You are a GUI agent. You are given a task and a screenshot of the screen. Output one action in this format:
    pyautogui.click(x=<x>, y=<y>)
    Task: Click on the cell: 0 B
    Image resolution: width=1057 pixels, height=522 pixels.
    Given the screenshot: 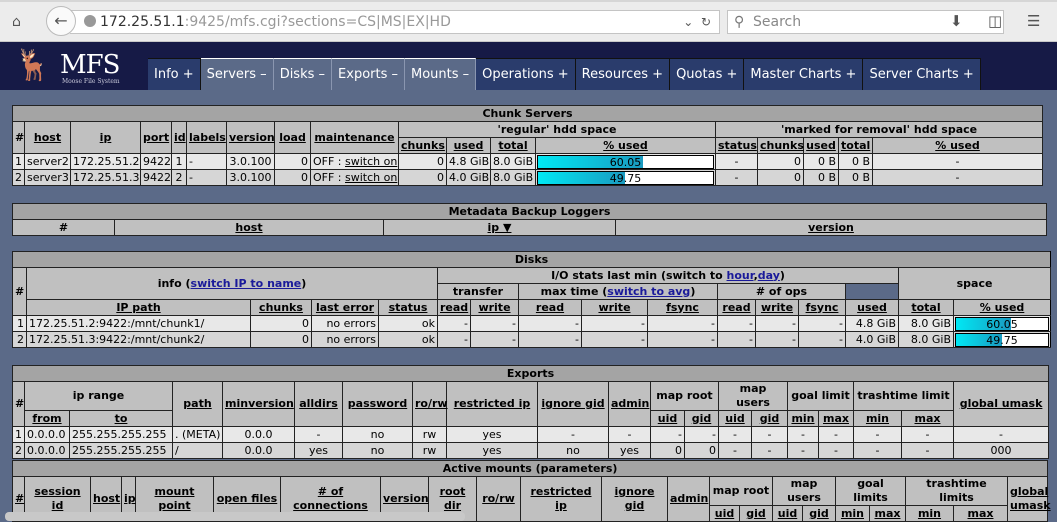 What is the action you would take?
    pyautogui.click(x=821, y=177)
    